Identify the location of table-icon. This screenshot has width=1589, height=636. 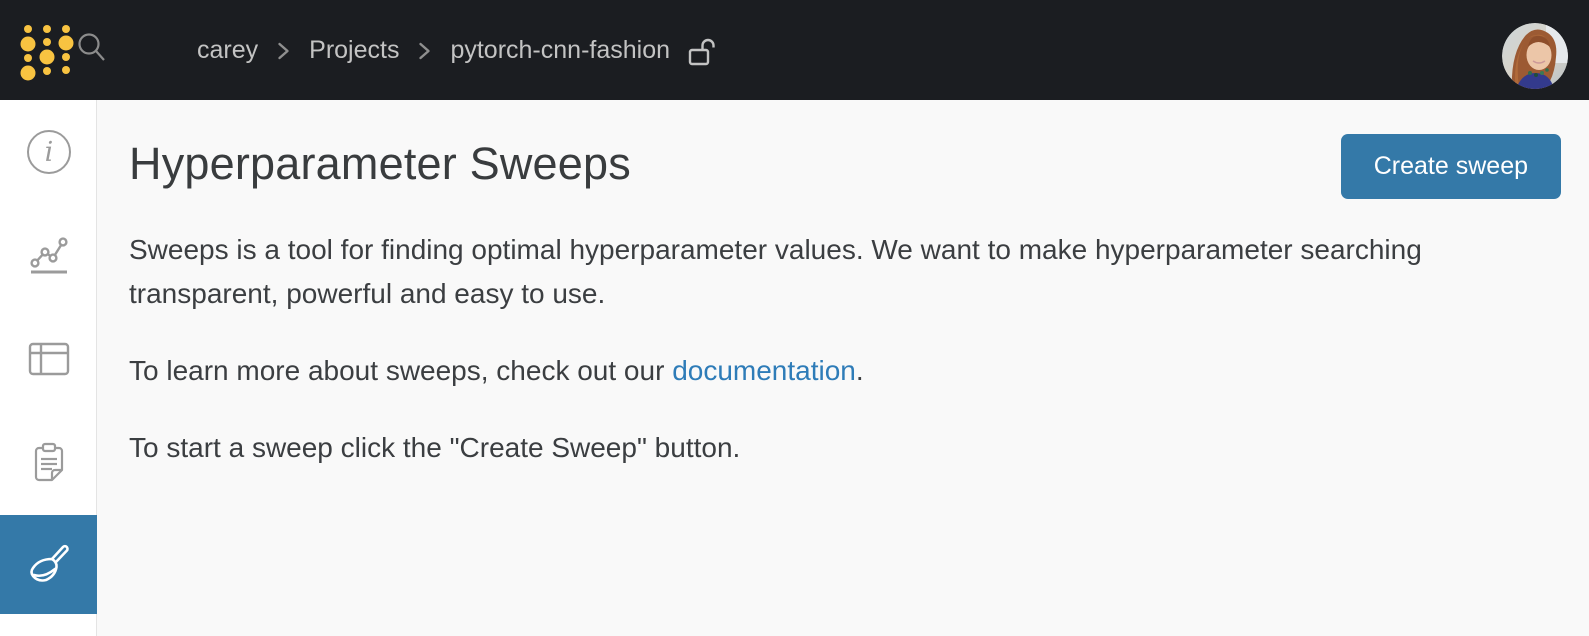
(48, 359).